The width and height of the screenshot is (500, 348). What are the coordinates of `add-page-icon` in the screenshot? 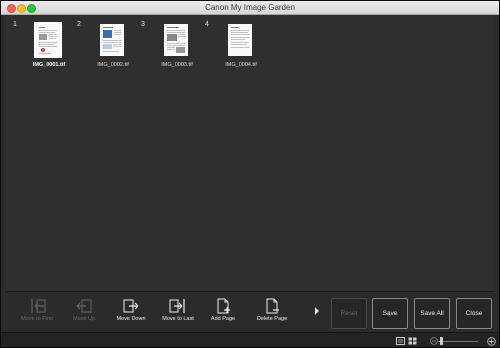 It's located at (223, 306).